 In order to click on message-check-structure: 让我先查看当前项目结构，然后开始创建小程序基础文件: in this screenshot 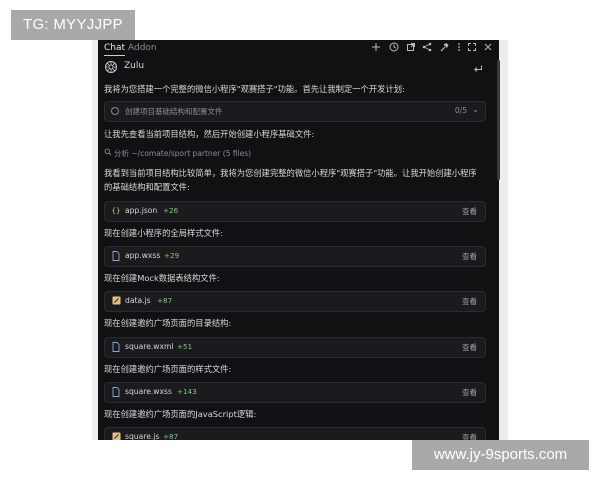, I will do `click(209, 134)`.